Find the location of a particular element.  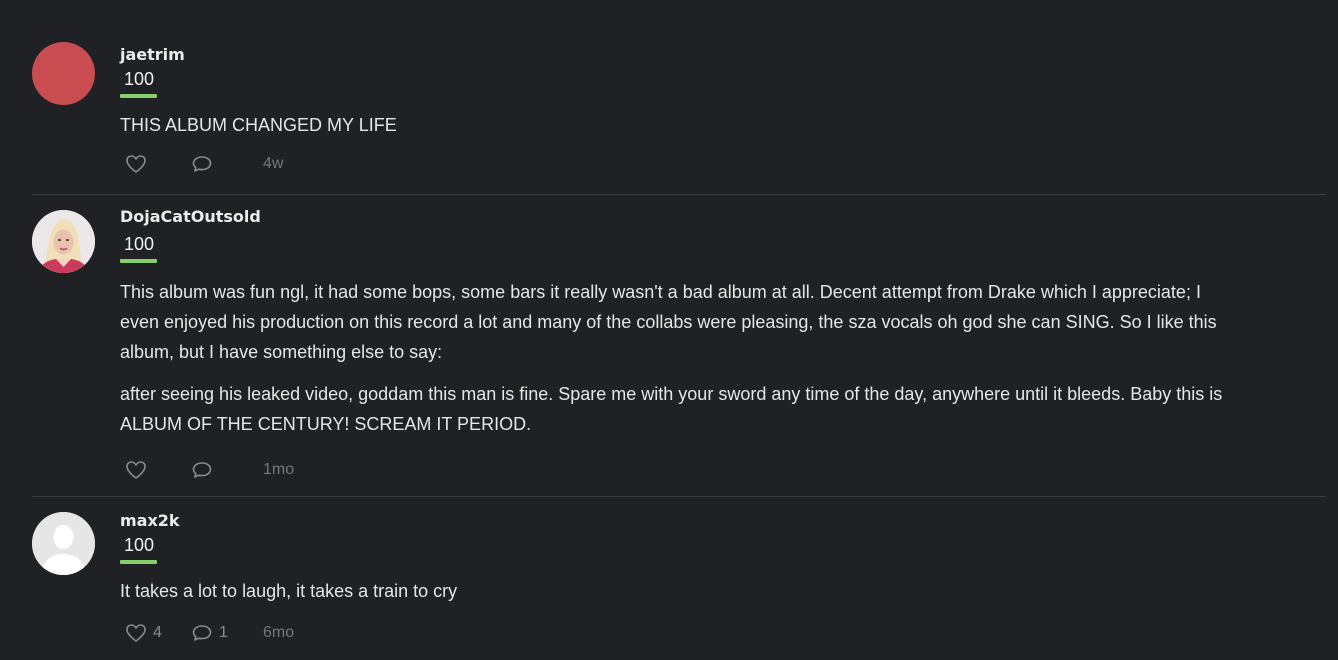

like-button: 4 is located at coordinates (158, 633).